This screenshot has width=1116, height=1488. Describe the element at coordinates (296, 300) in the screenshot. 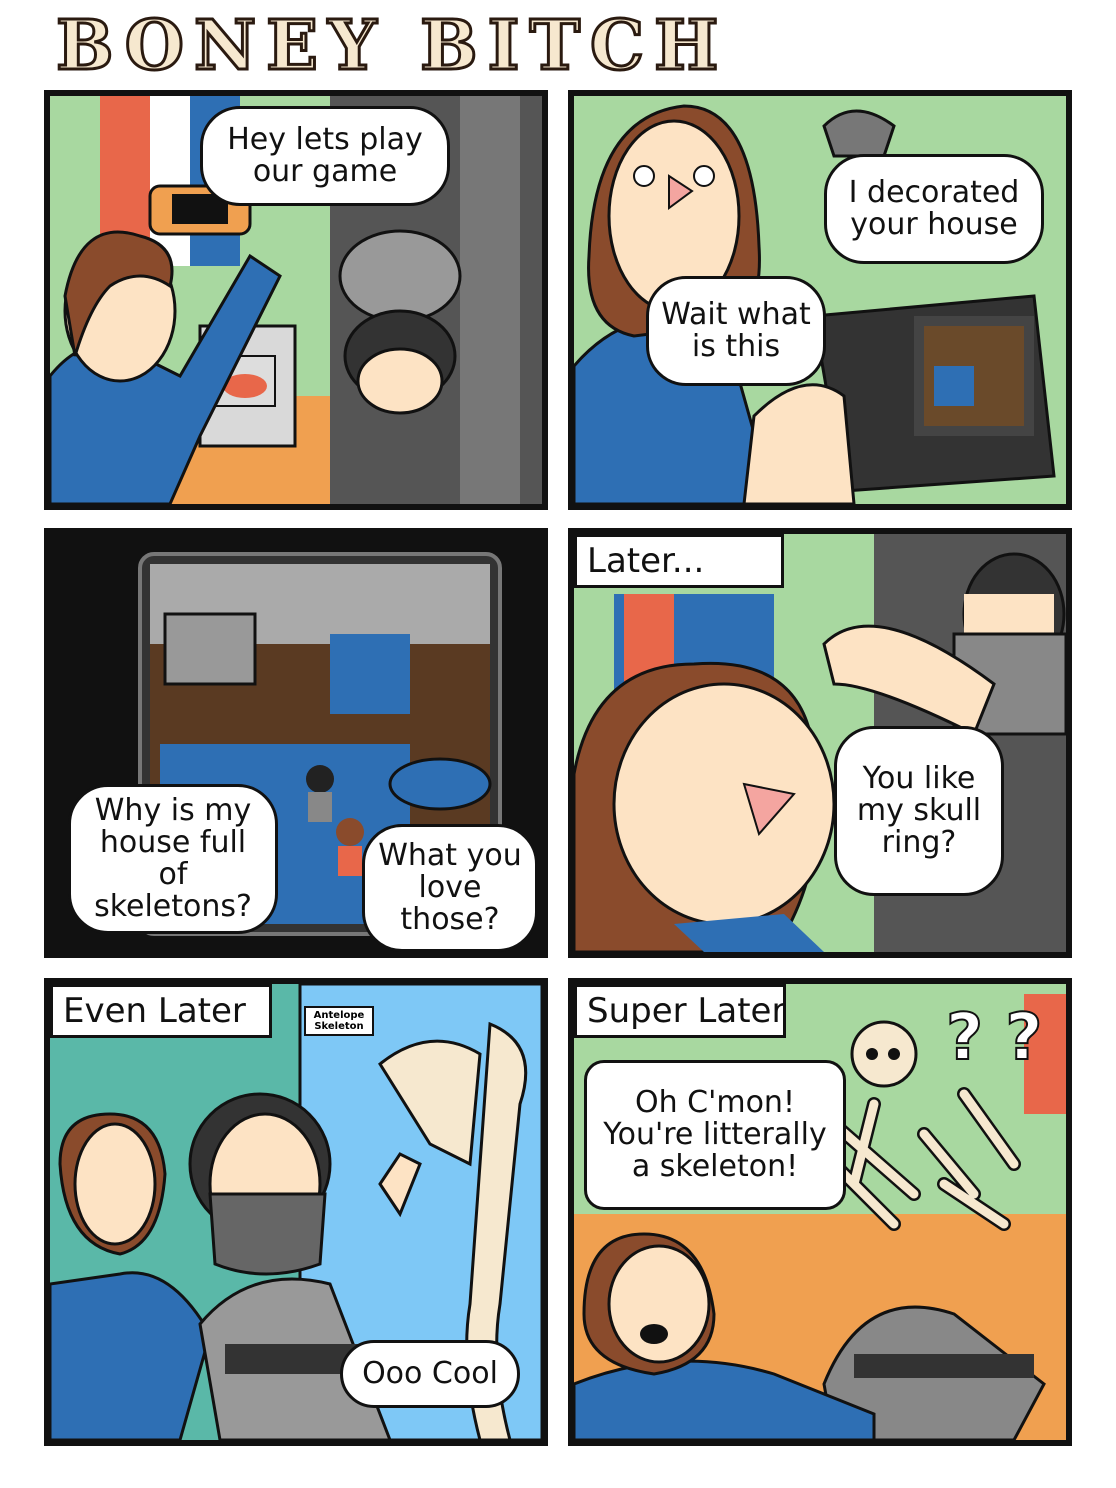

I see `panel-1: Hey lets play our game` at that location.